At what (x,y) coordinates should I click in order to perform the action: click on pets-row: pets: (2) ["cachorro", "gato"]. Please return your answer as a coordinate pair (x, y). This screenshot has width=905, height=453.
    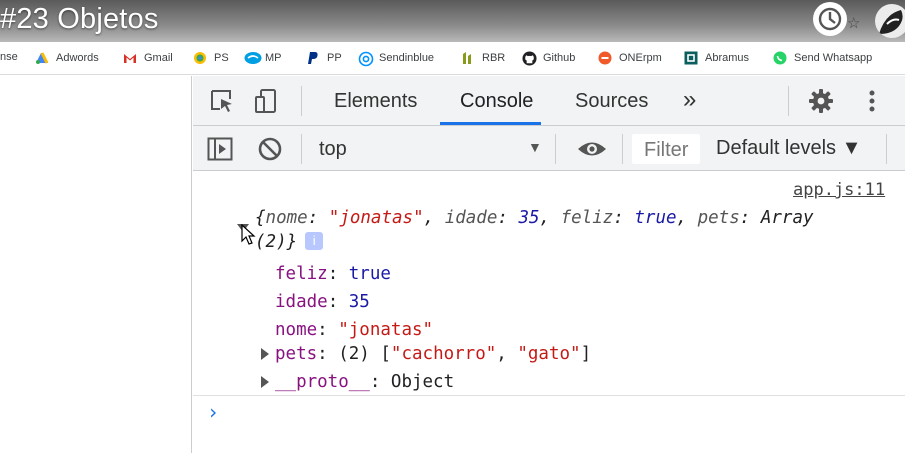
    Looking at the image, I should click on (433, 354).